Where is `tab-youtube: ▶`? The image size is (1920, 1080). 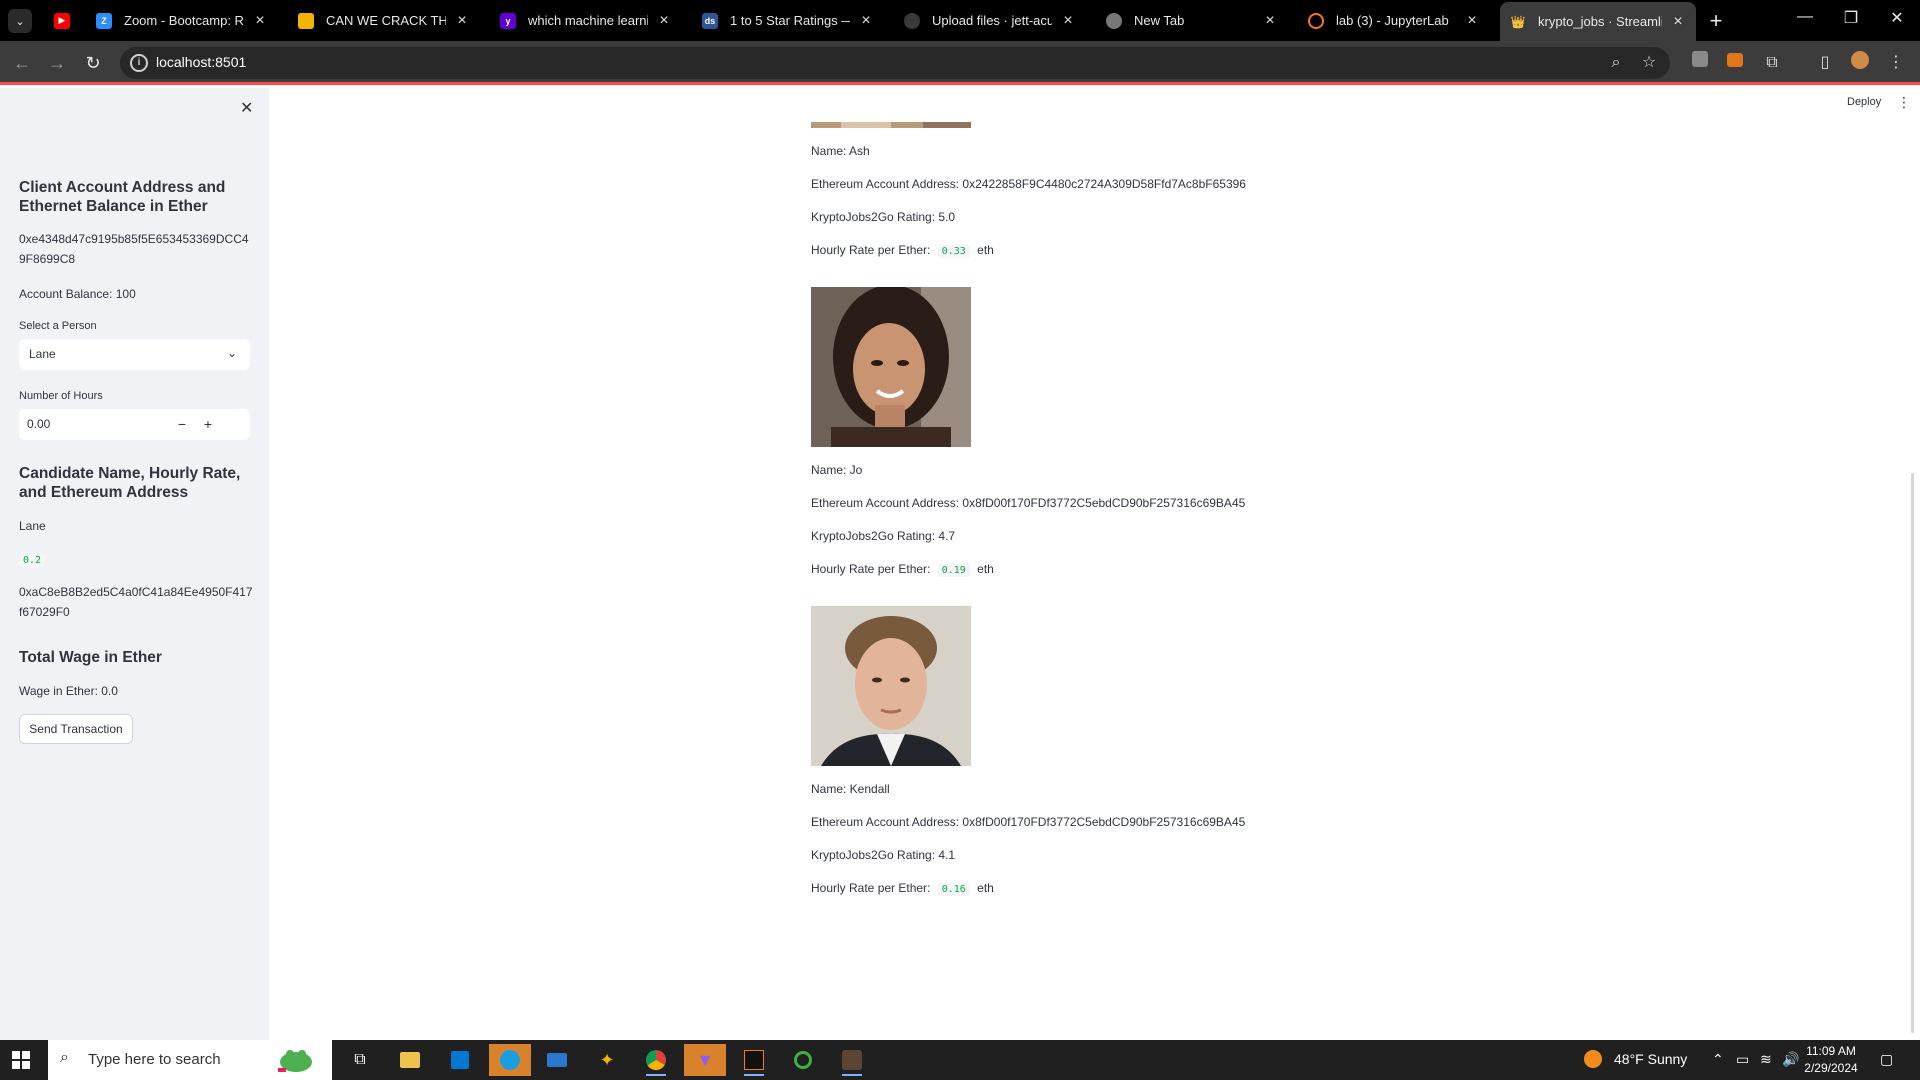
tab-youtube: ▶ is located at coordinates (63, 20).